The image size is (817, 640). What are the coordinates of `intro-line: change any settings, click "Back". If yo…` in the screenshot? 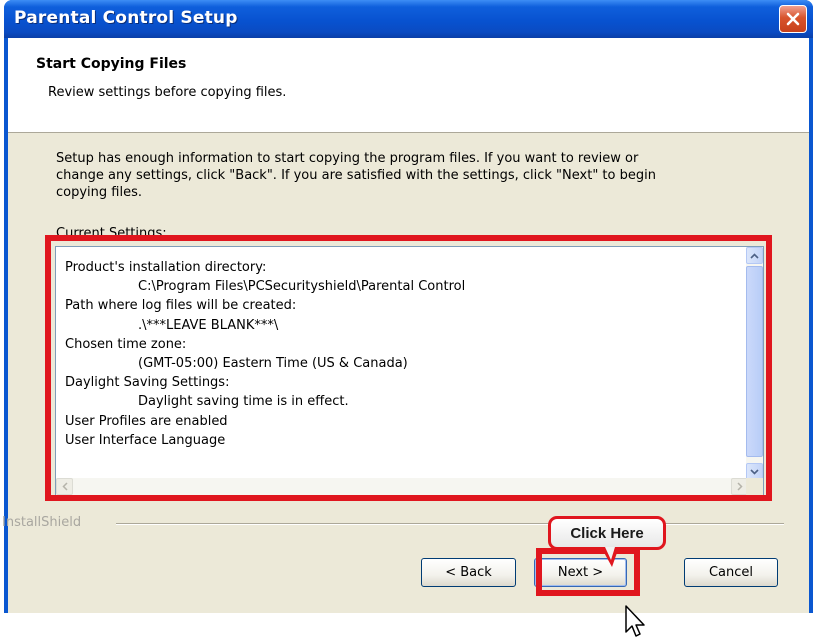 It's located at (356, 175).